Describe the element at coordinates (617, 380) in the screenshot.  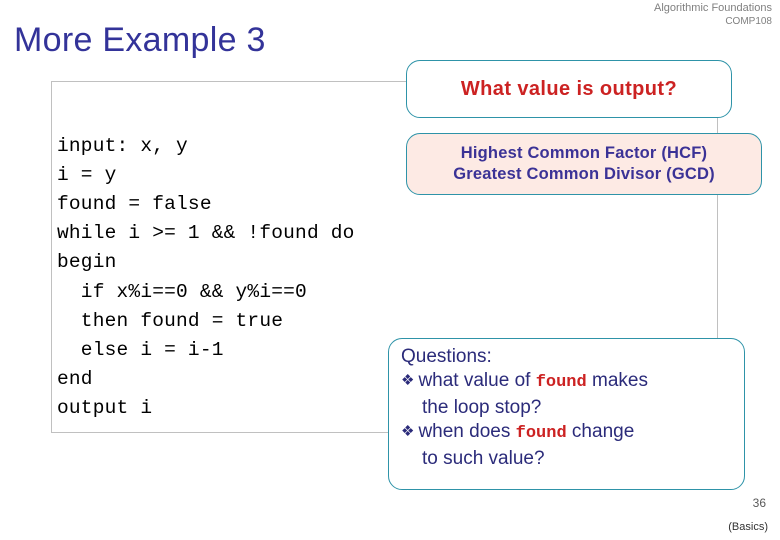
I see `question-suffix: makes` at that location.